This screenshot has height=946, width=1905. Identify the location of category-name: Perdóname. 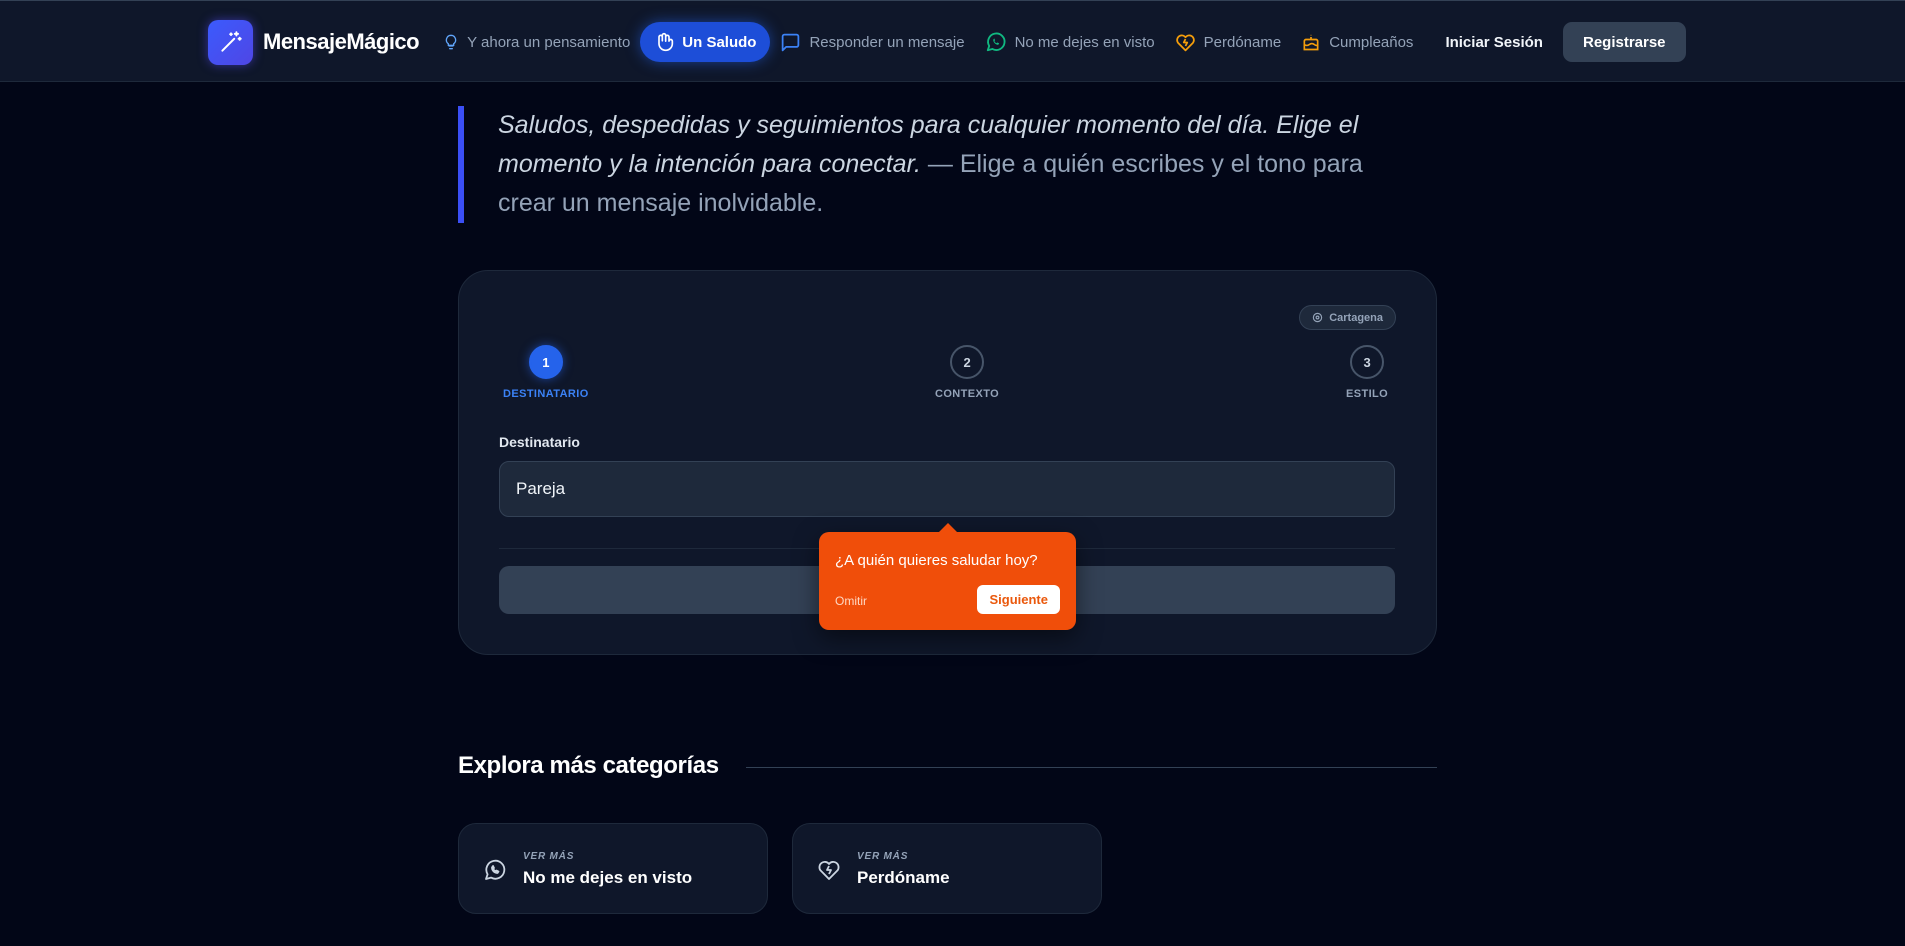
(903, 877).